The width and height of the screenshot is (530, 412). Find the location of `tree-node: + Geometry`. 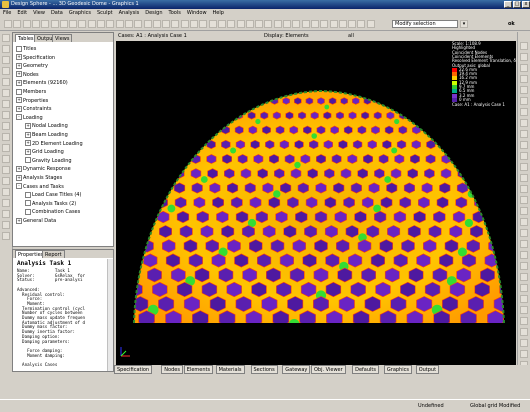

tree-node: + Geometry is located at coordinates (32, 66).